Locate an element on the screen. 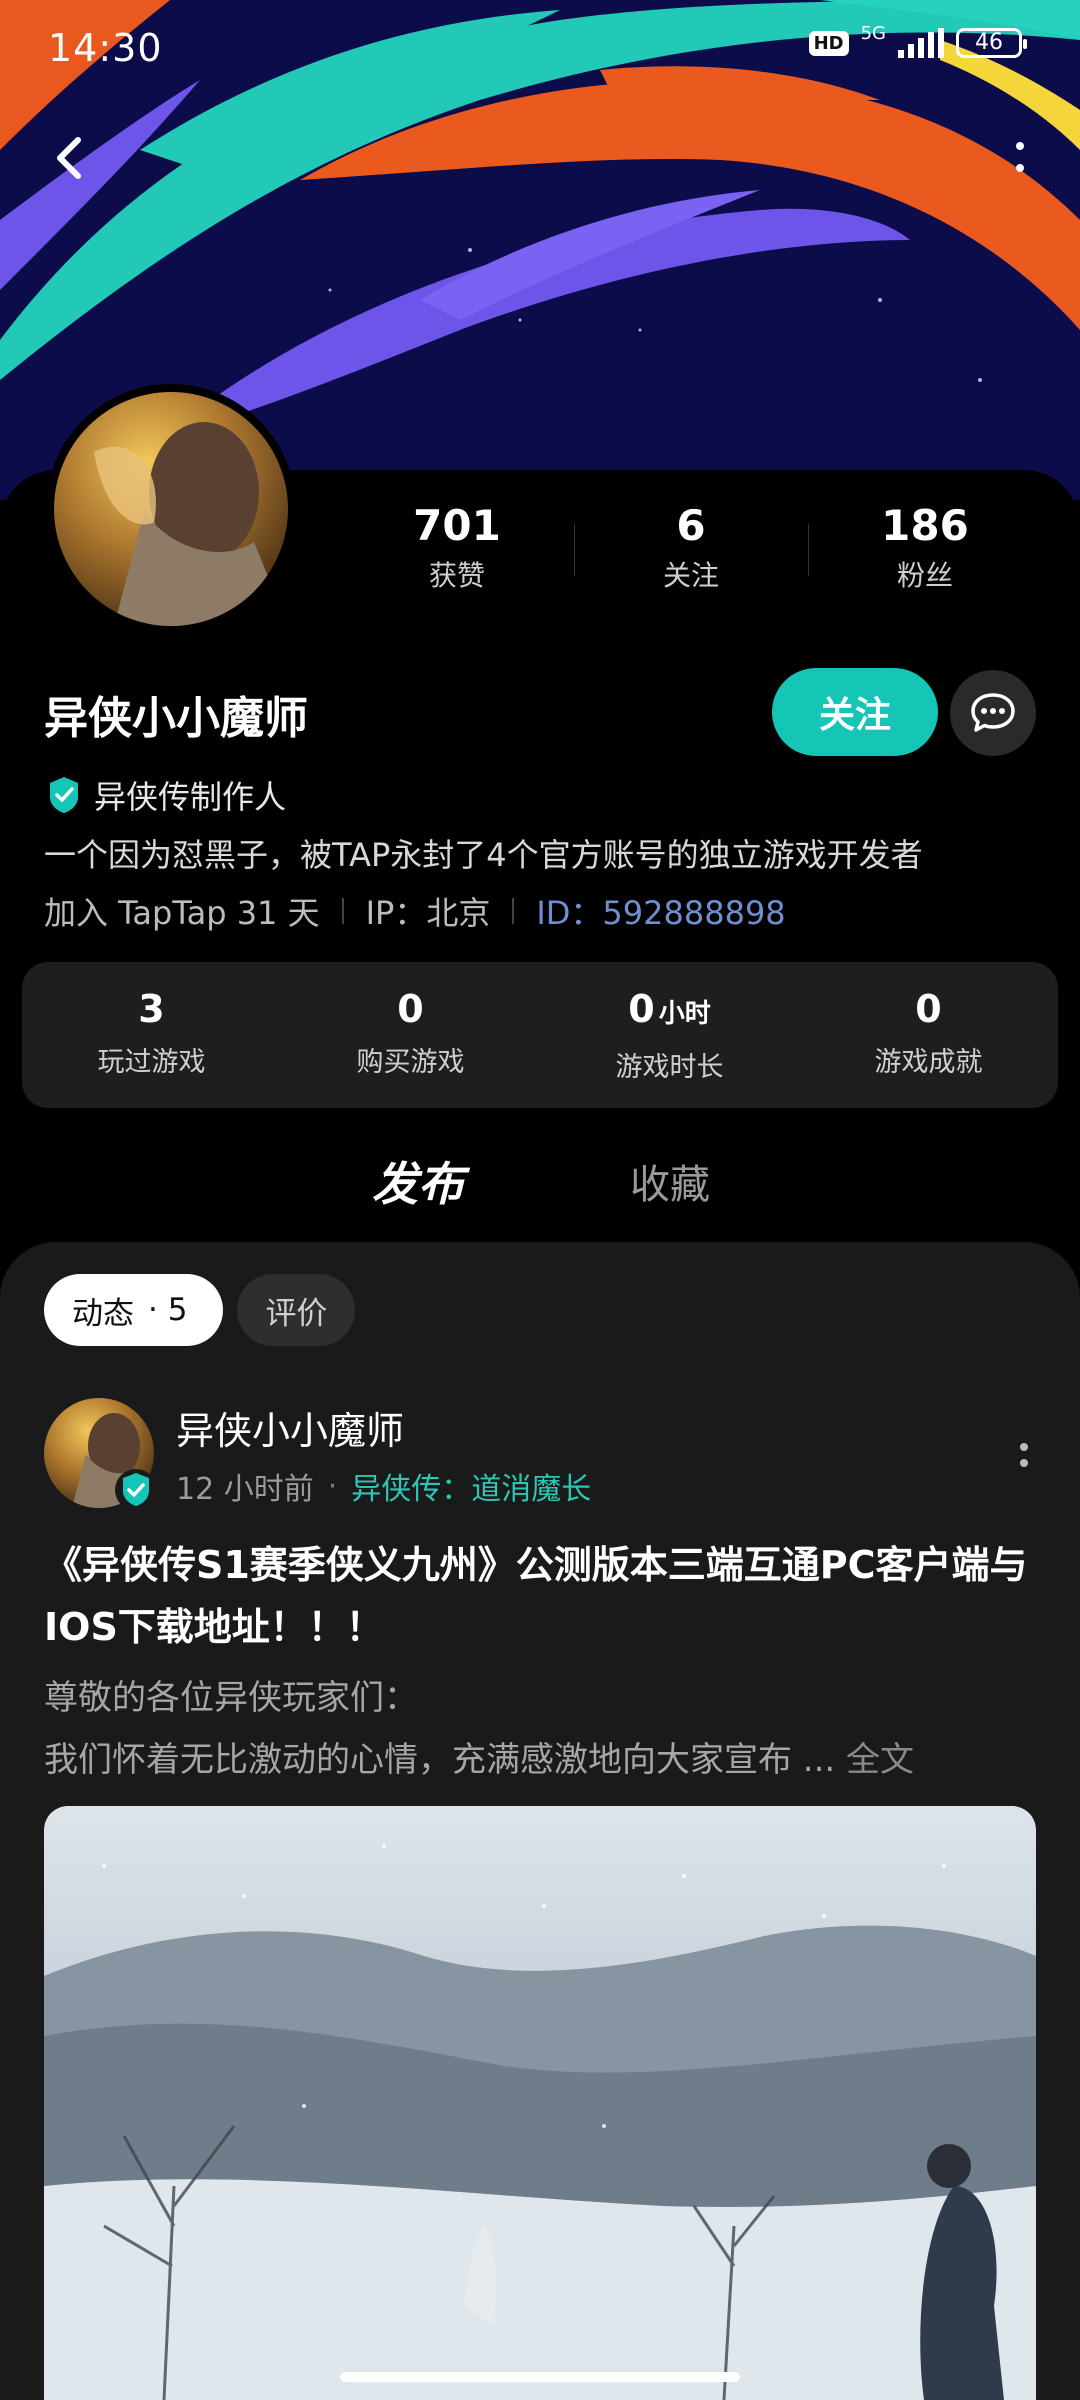  battery-icon: 46 is located at coordinates (991, 43).